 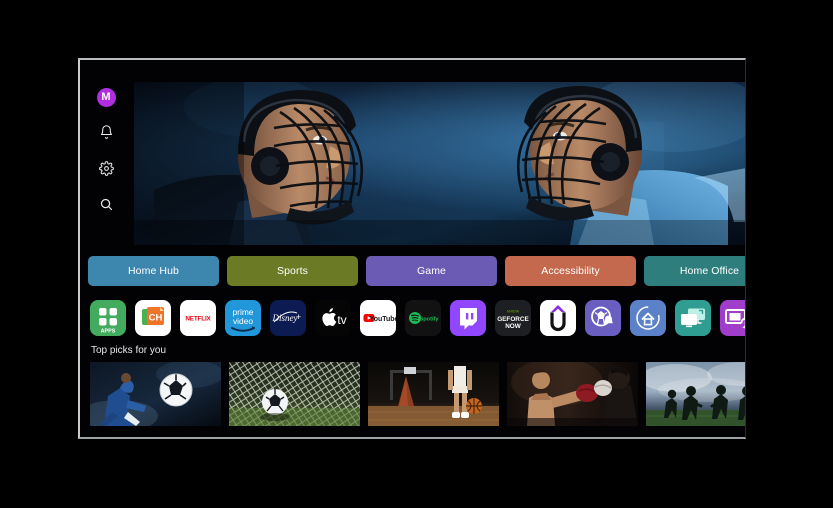 I want to click on svg-text: NETFLIX, so click(x=198, y=319).